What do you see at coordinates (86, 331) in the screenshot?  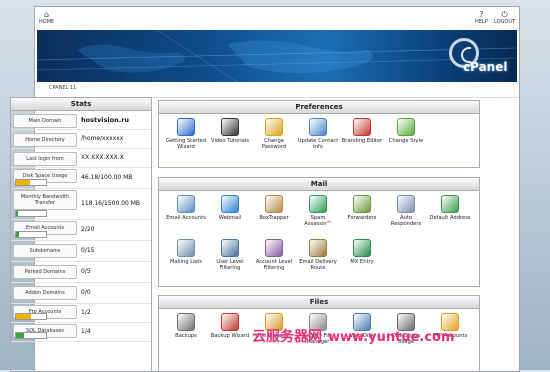 I see `stats-value: 1/4` at bounding box center [86, 331].